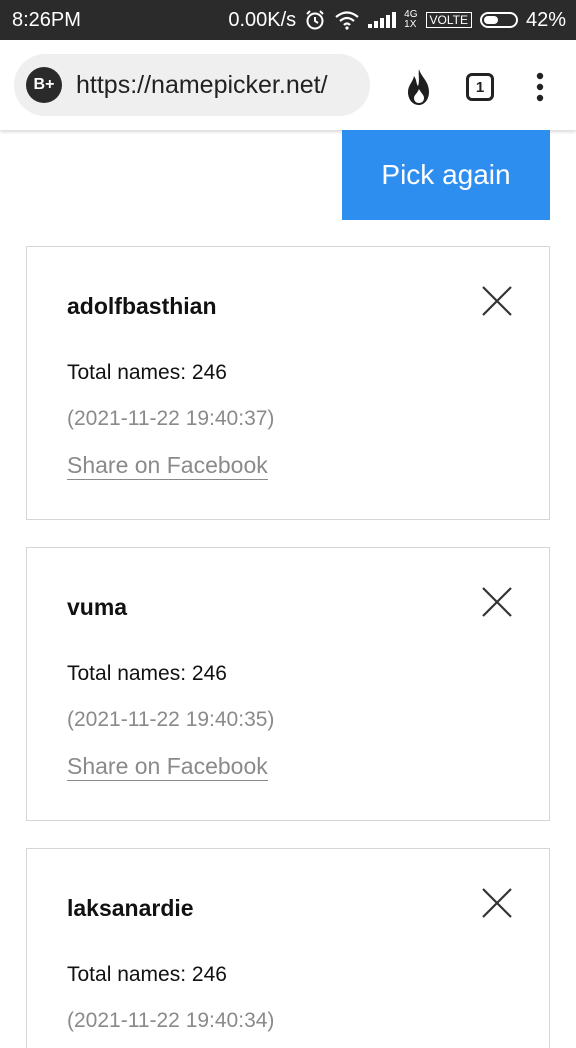  I want to click on wifi-icon, so click(347, 20).